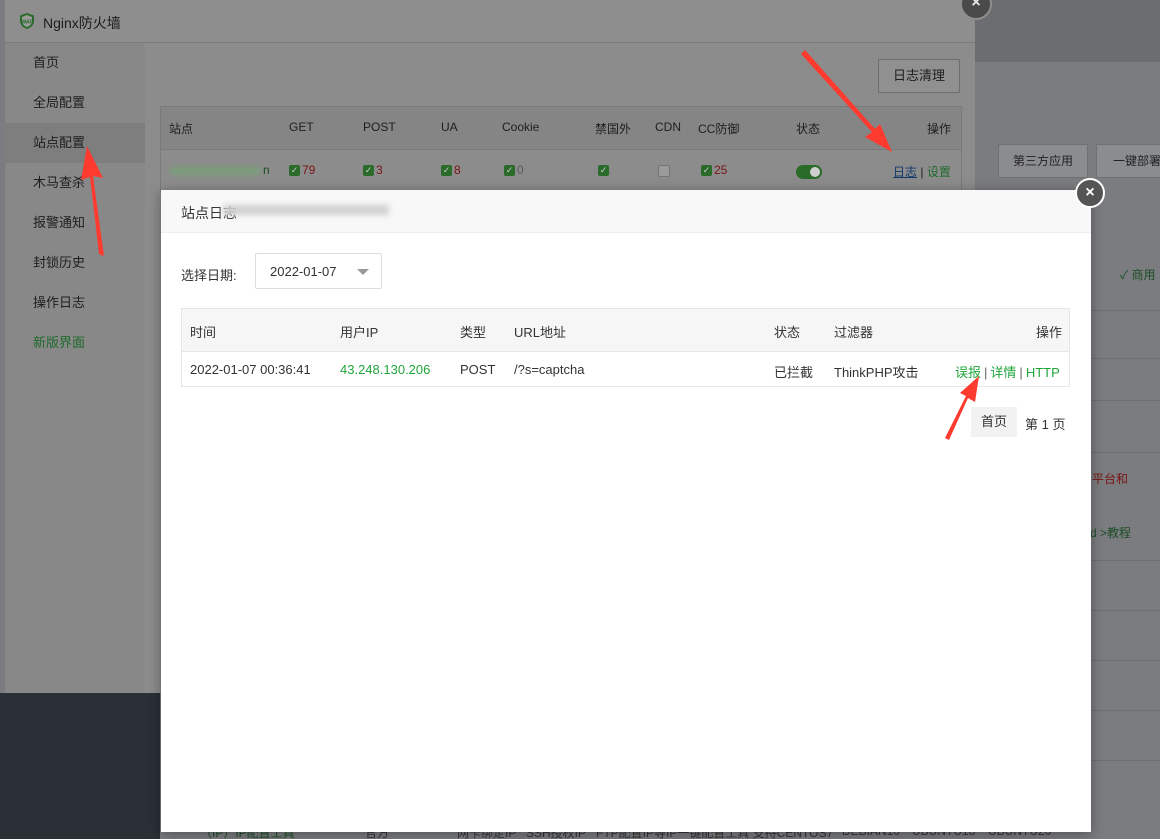  I want to click on col-cookie: Cookie, so click(521, 127).